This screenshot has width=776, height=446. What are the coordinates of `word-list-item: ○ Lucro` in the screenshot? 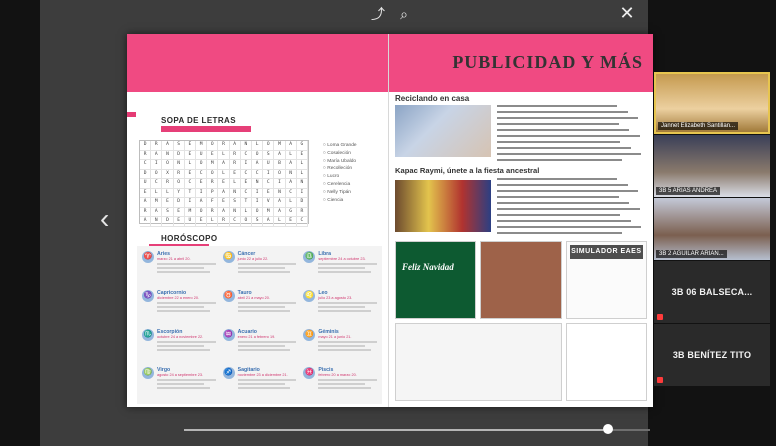 It's located at (331, 177).